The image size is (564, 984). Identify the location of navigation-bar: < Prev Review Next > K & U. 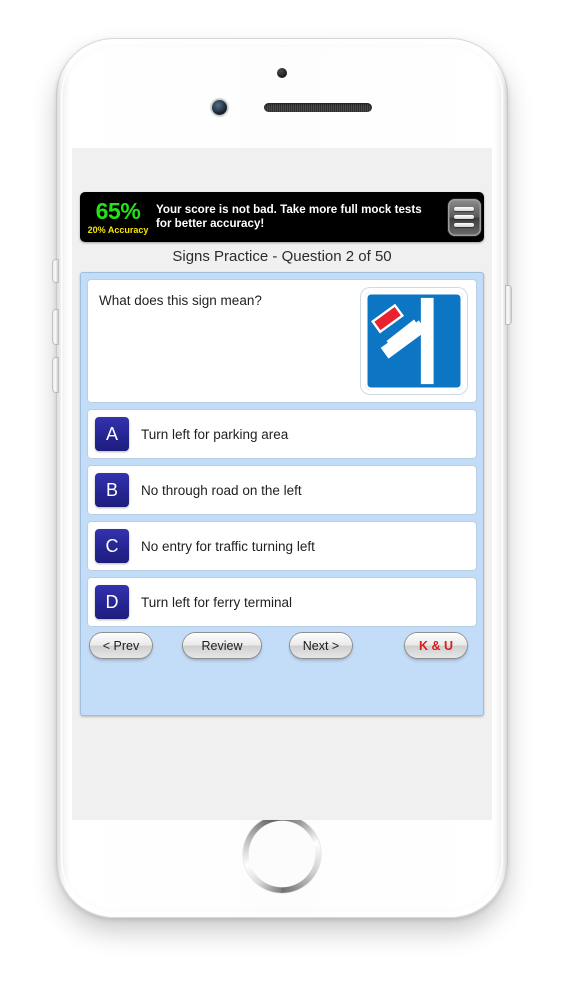
(282, 648).